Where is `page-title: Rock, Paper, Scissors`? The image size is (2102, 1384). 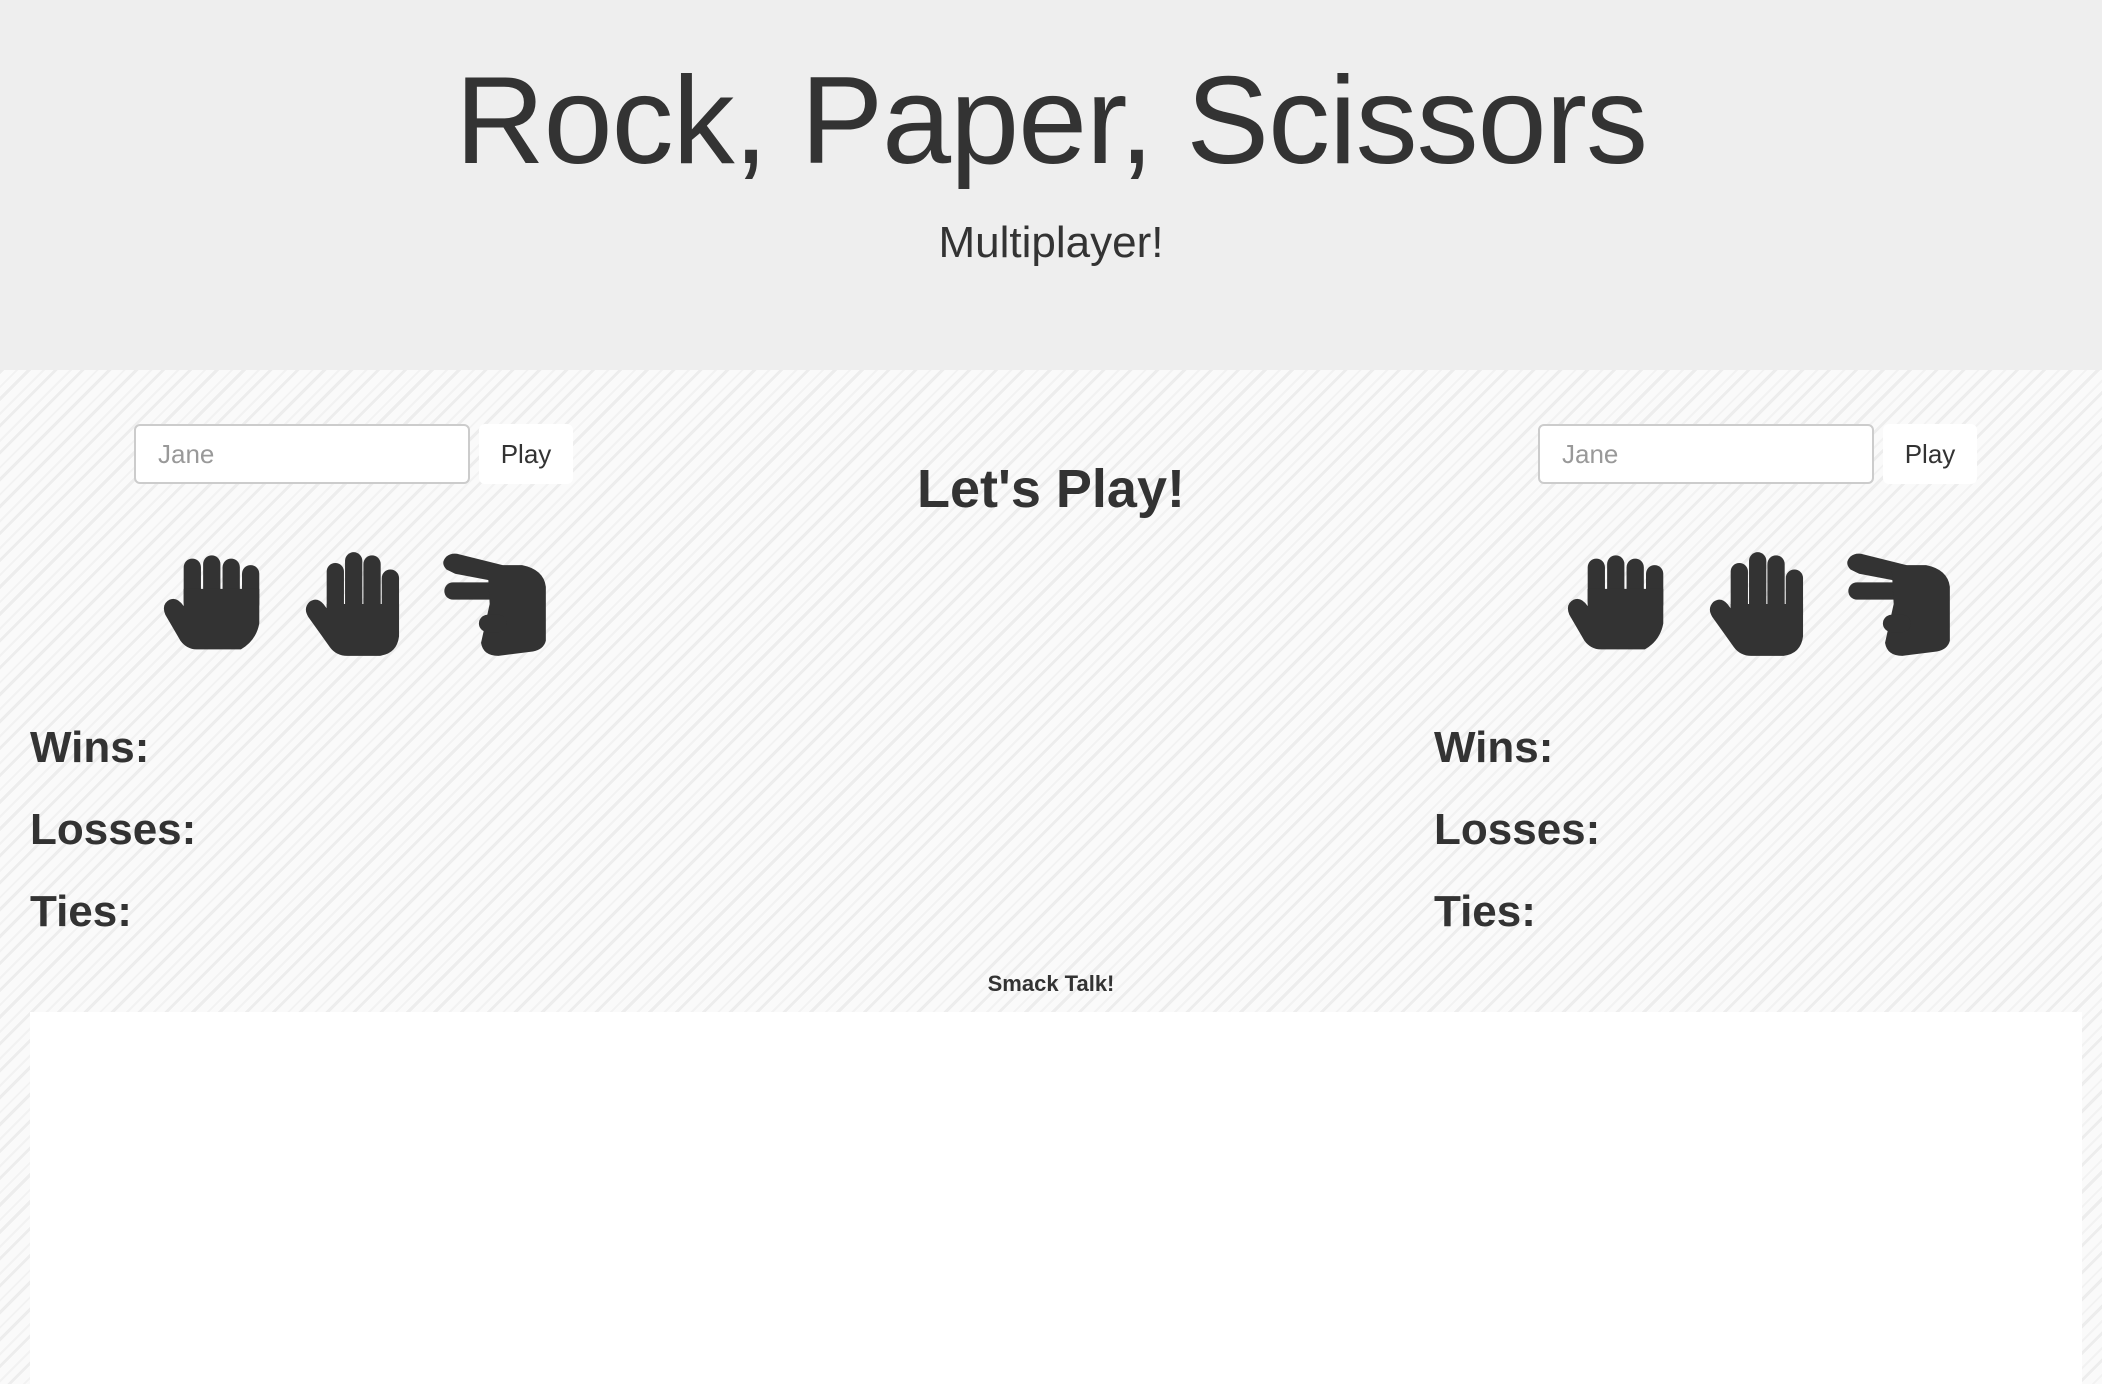
page-title: Rock, Paper, Scissors is located at coordinates (1051, 121).